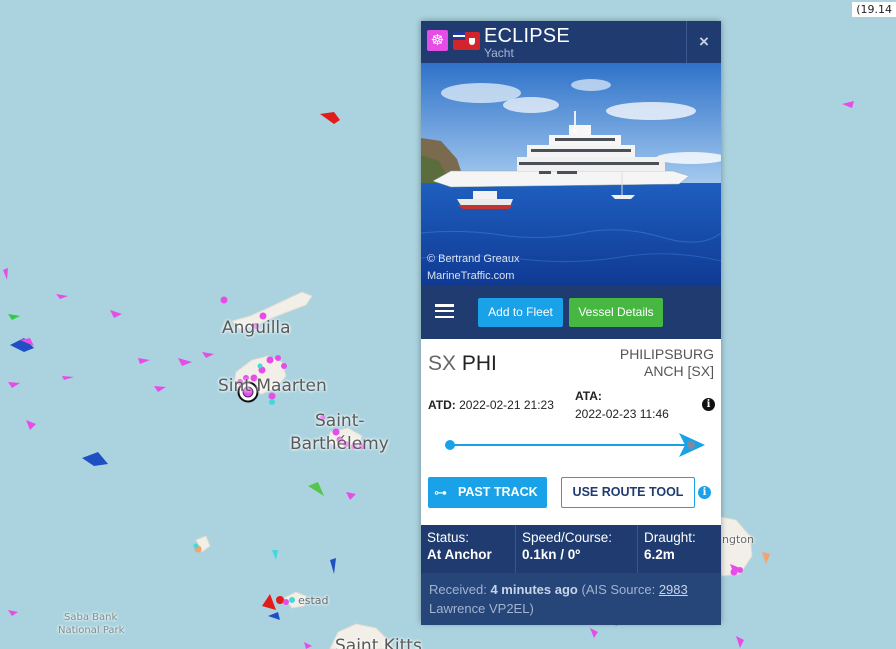 The image size is (896, 649). Describe the element at coordinates (738, 539) in the screenshot. I see `label-codrington: ngton` at that location.